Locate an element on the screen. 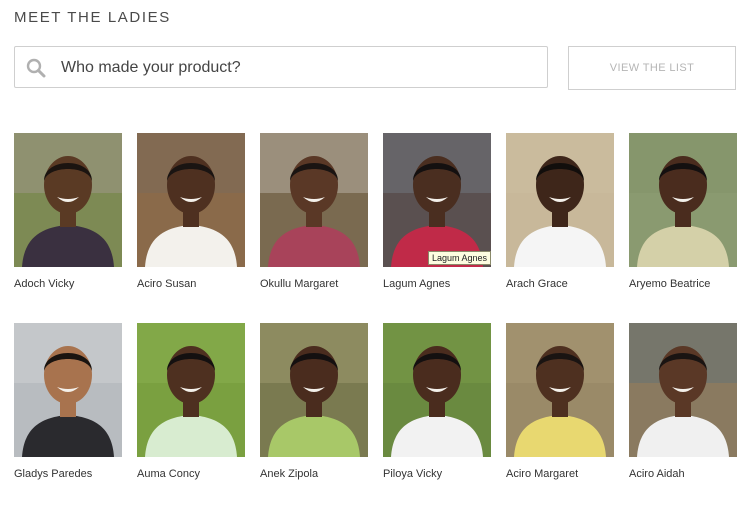 This screenshot has width=750, height=513. lady-name: Auma Concy is located at coordinates (191, 474).